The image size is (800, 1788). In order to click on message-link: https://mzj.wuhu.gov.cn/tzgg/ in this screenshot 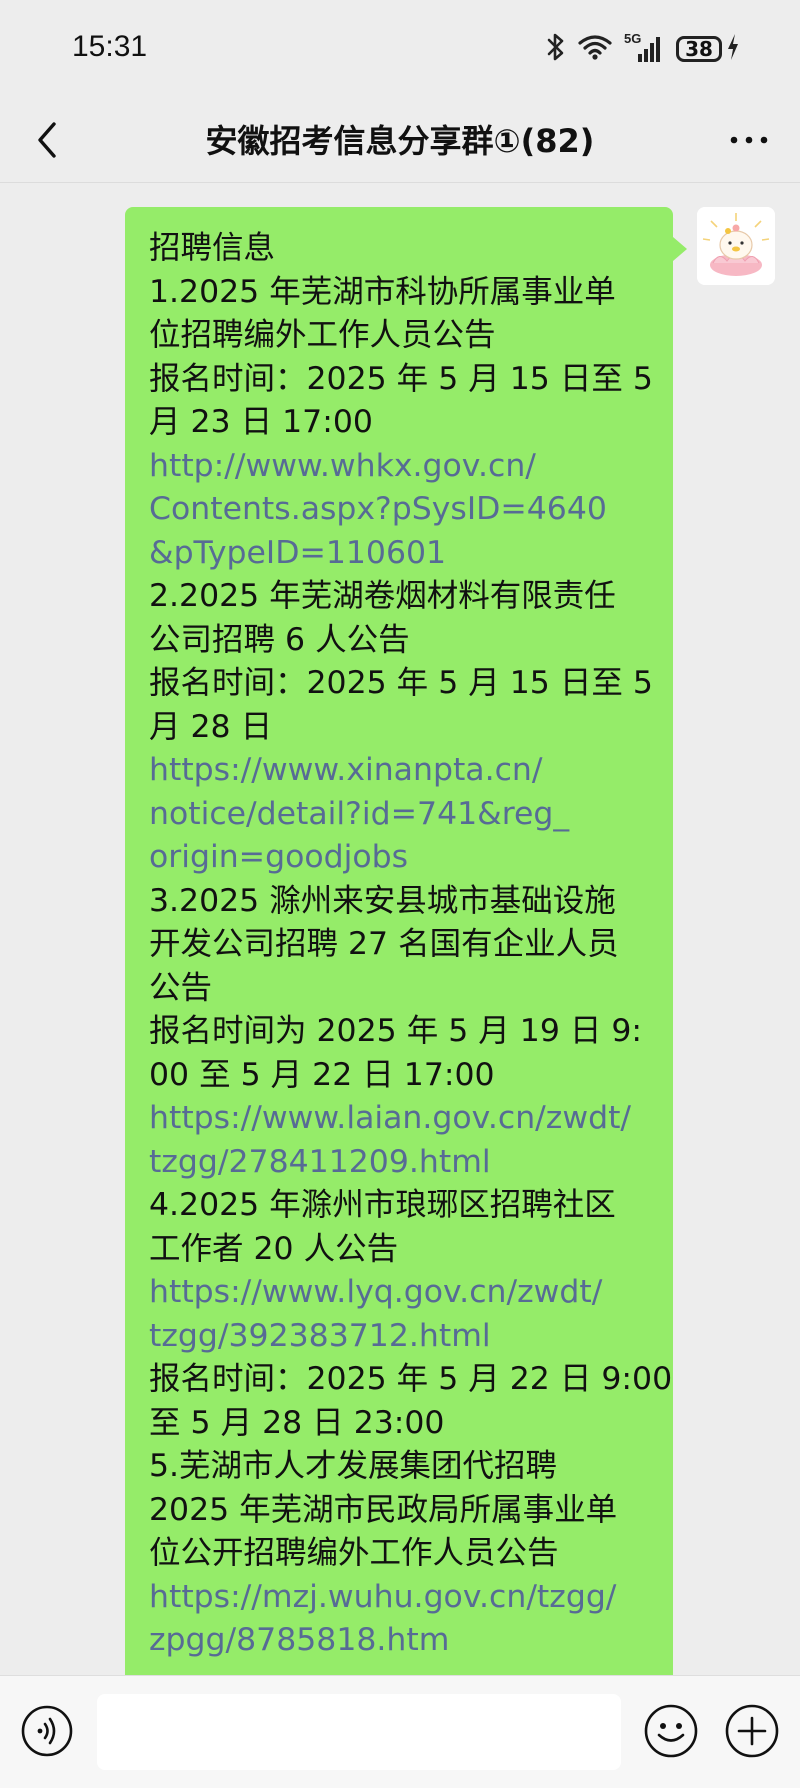, I will do `click(400, 1598)`.